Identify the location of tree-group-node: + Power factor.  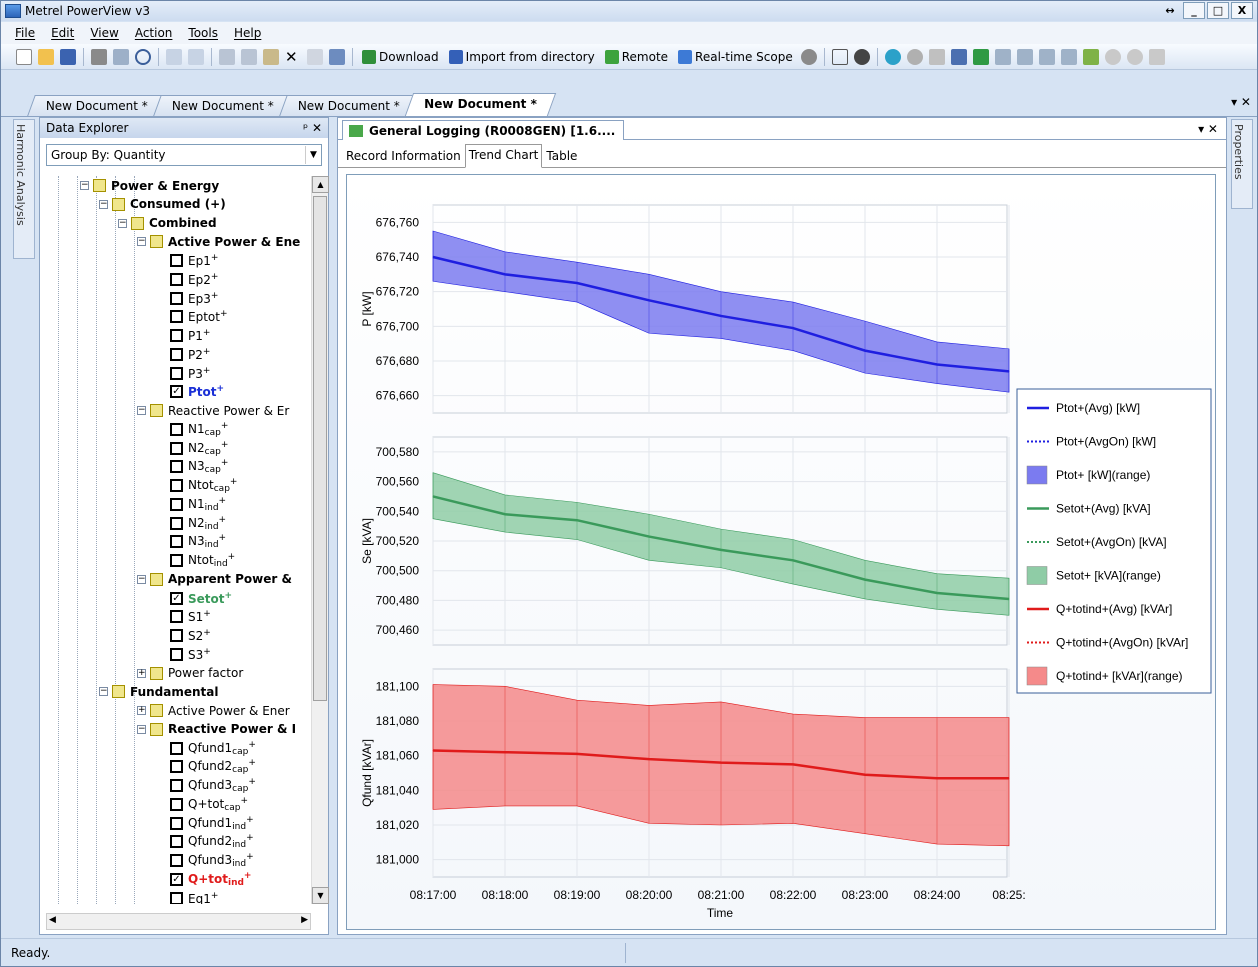
(190, 673).